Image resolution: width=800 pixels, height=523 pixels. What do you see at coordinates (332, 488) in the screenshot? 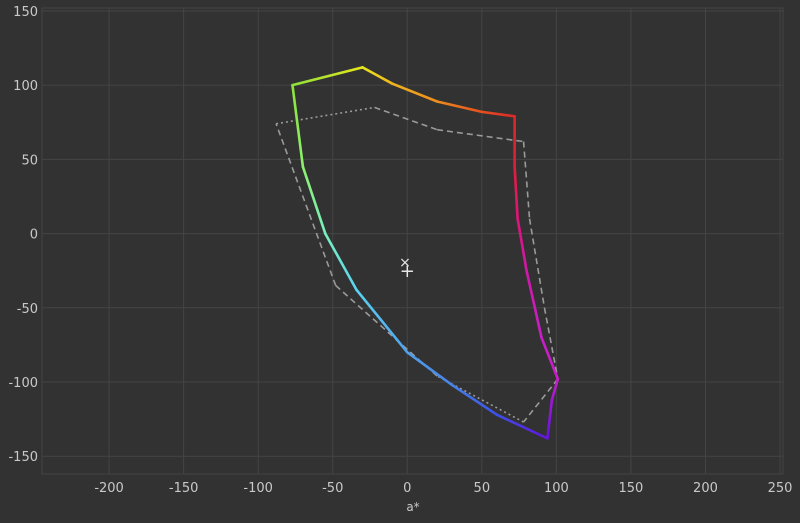
I see `x-tick-label: -50` at bounding box center [332, 488].